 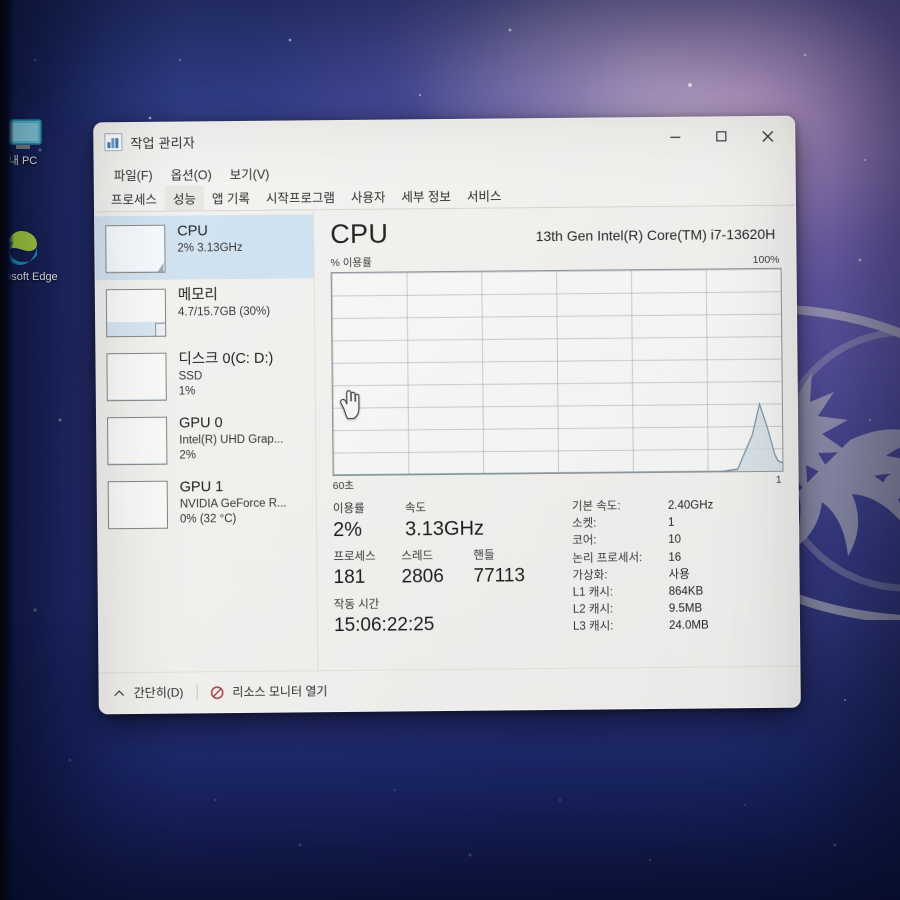 I want to click on stat-value: 2.40GHz, so click(x=690, y=505).